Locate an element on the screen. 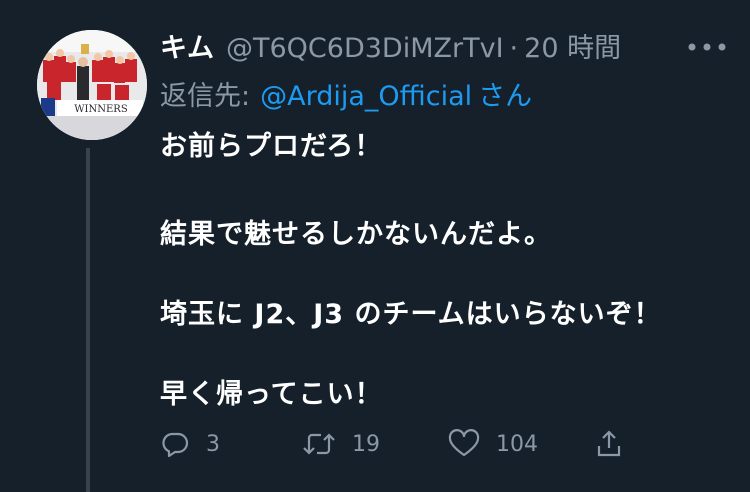  tweet-actions: 3 19 104 is located at coordinates (400, 444).